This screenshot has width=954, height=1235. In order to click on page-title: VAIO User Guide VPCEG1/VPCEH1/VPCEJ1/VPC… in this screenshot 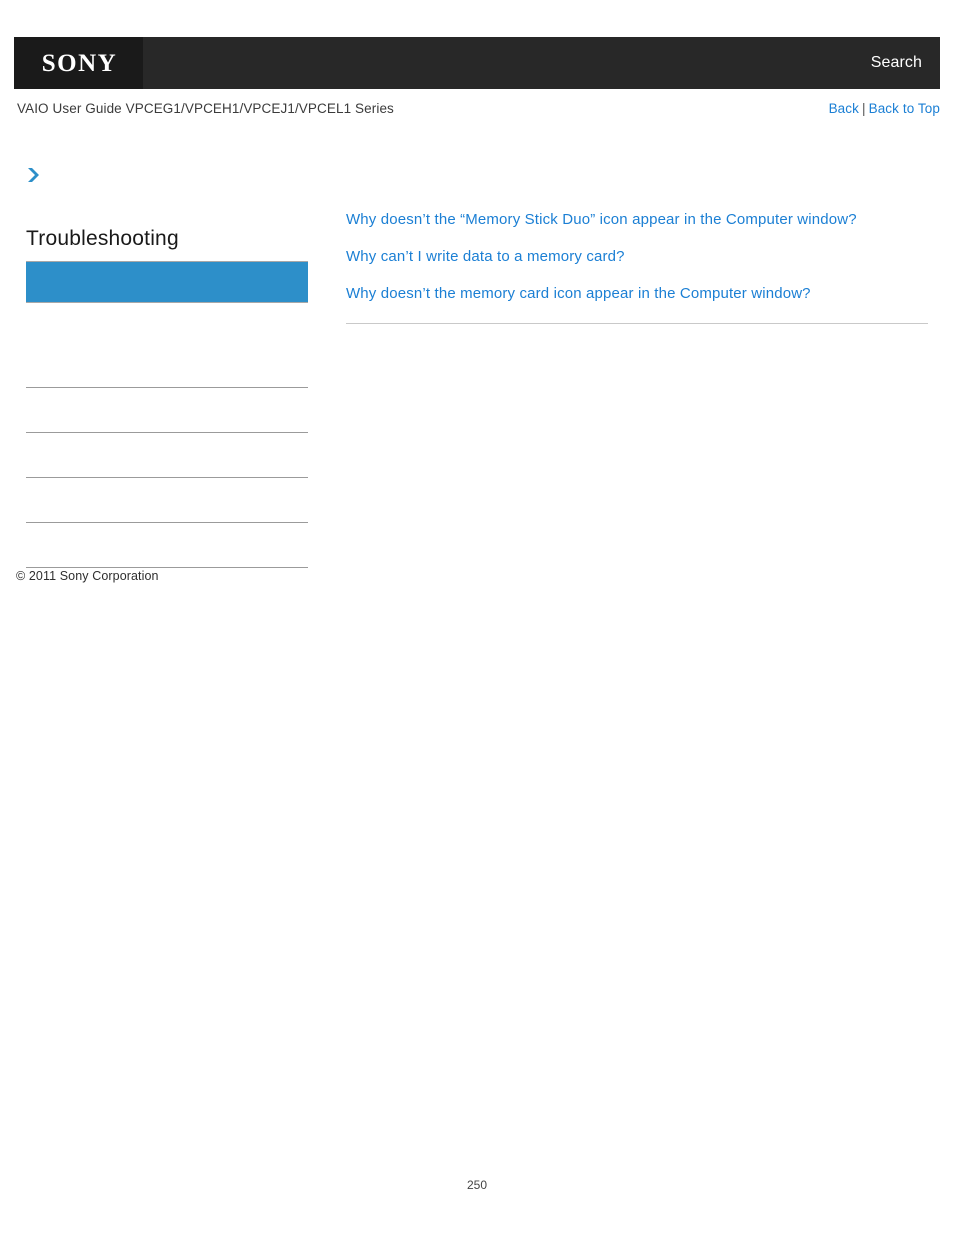, I will do `click(205, 108)`.